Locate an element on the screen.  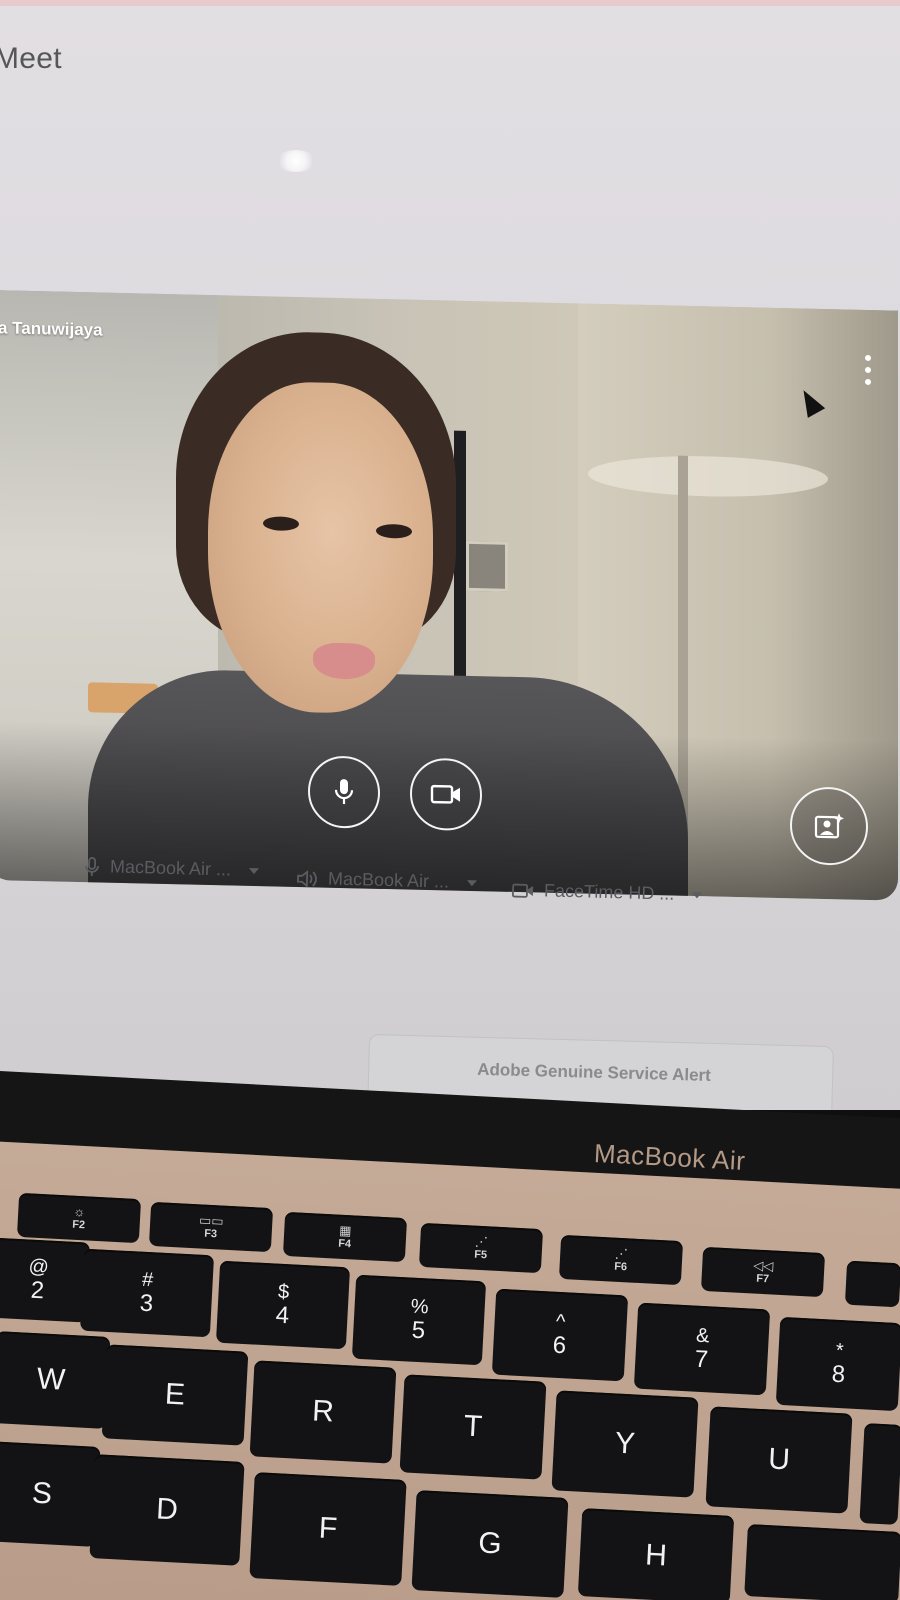
key-f: F is located at coordinates (328, 1529).